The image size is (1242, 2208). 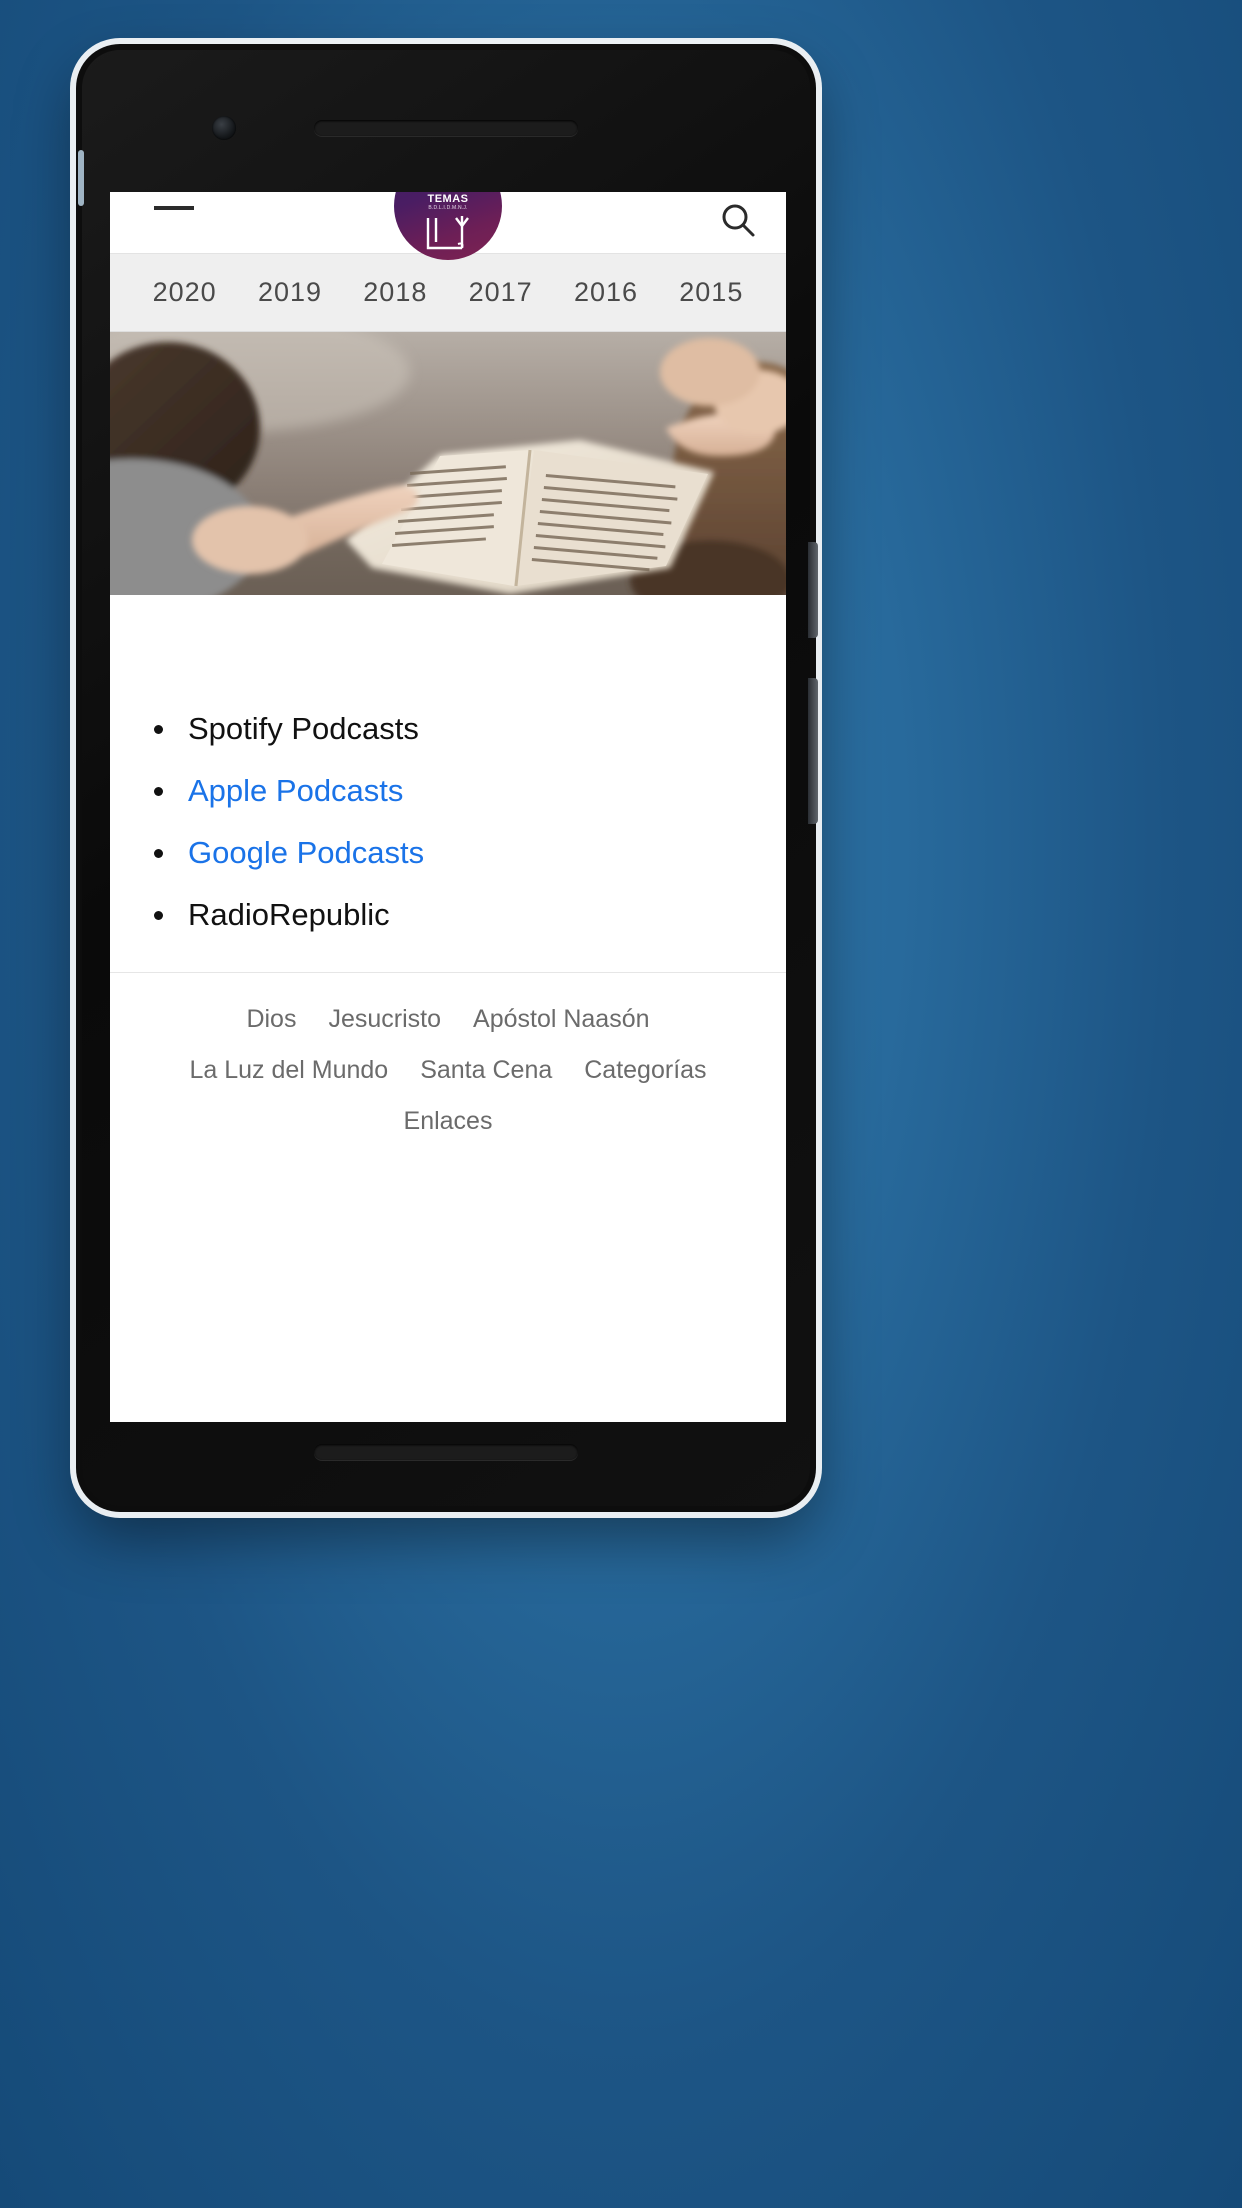 What do you see at coordinates (486, 1070) in the screenshot?
I see `footer-link-santa-cena: Santa Cena` at bounding box center [486, 1070].